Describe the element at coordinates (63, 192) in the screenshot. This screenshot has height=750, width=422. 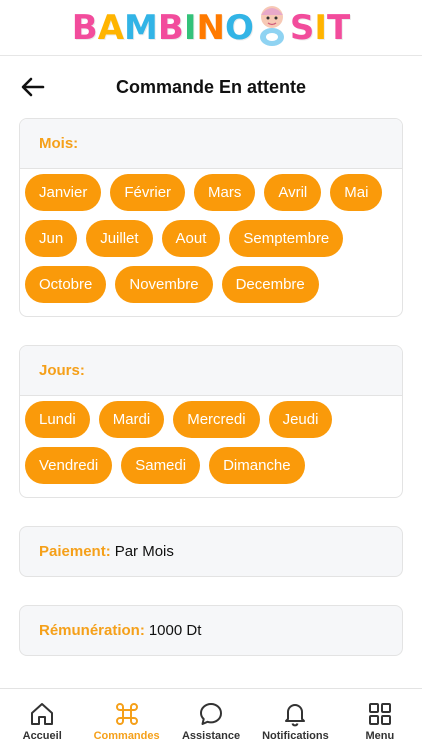
I see `month-chip: Janvier` at that location.